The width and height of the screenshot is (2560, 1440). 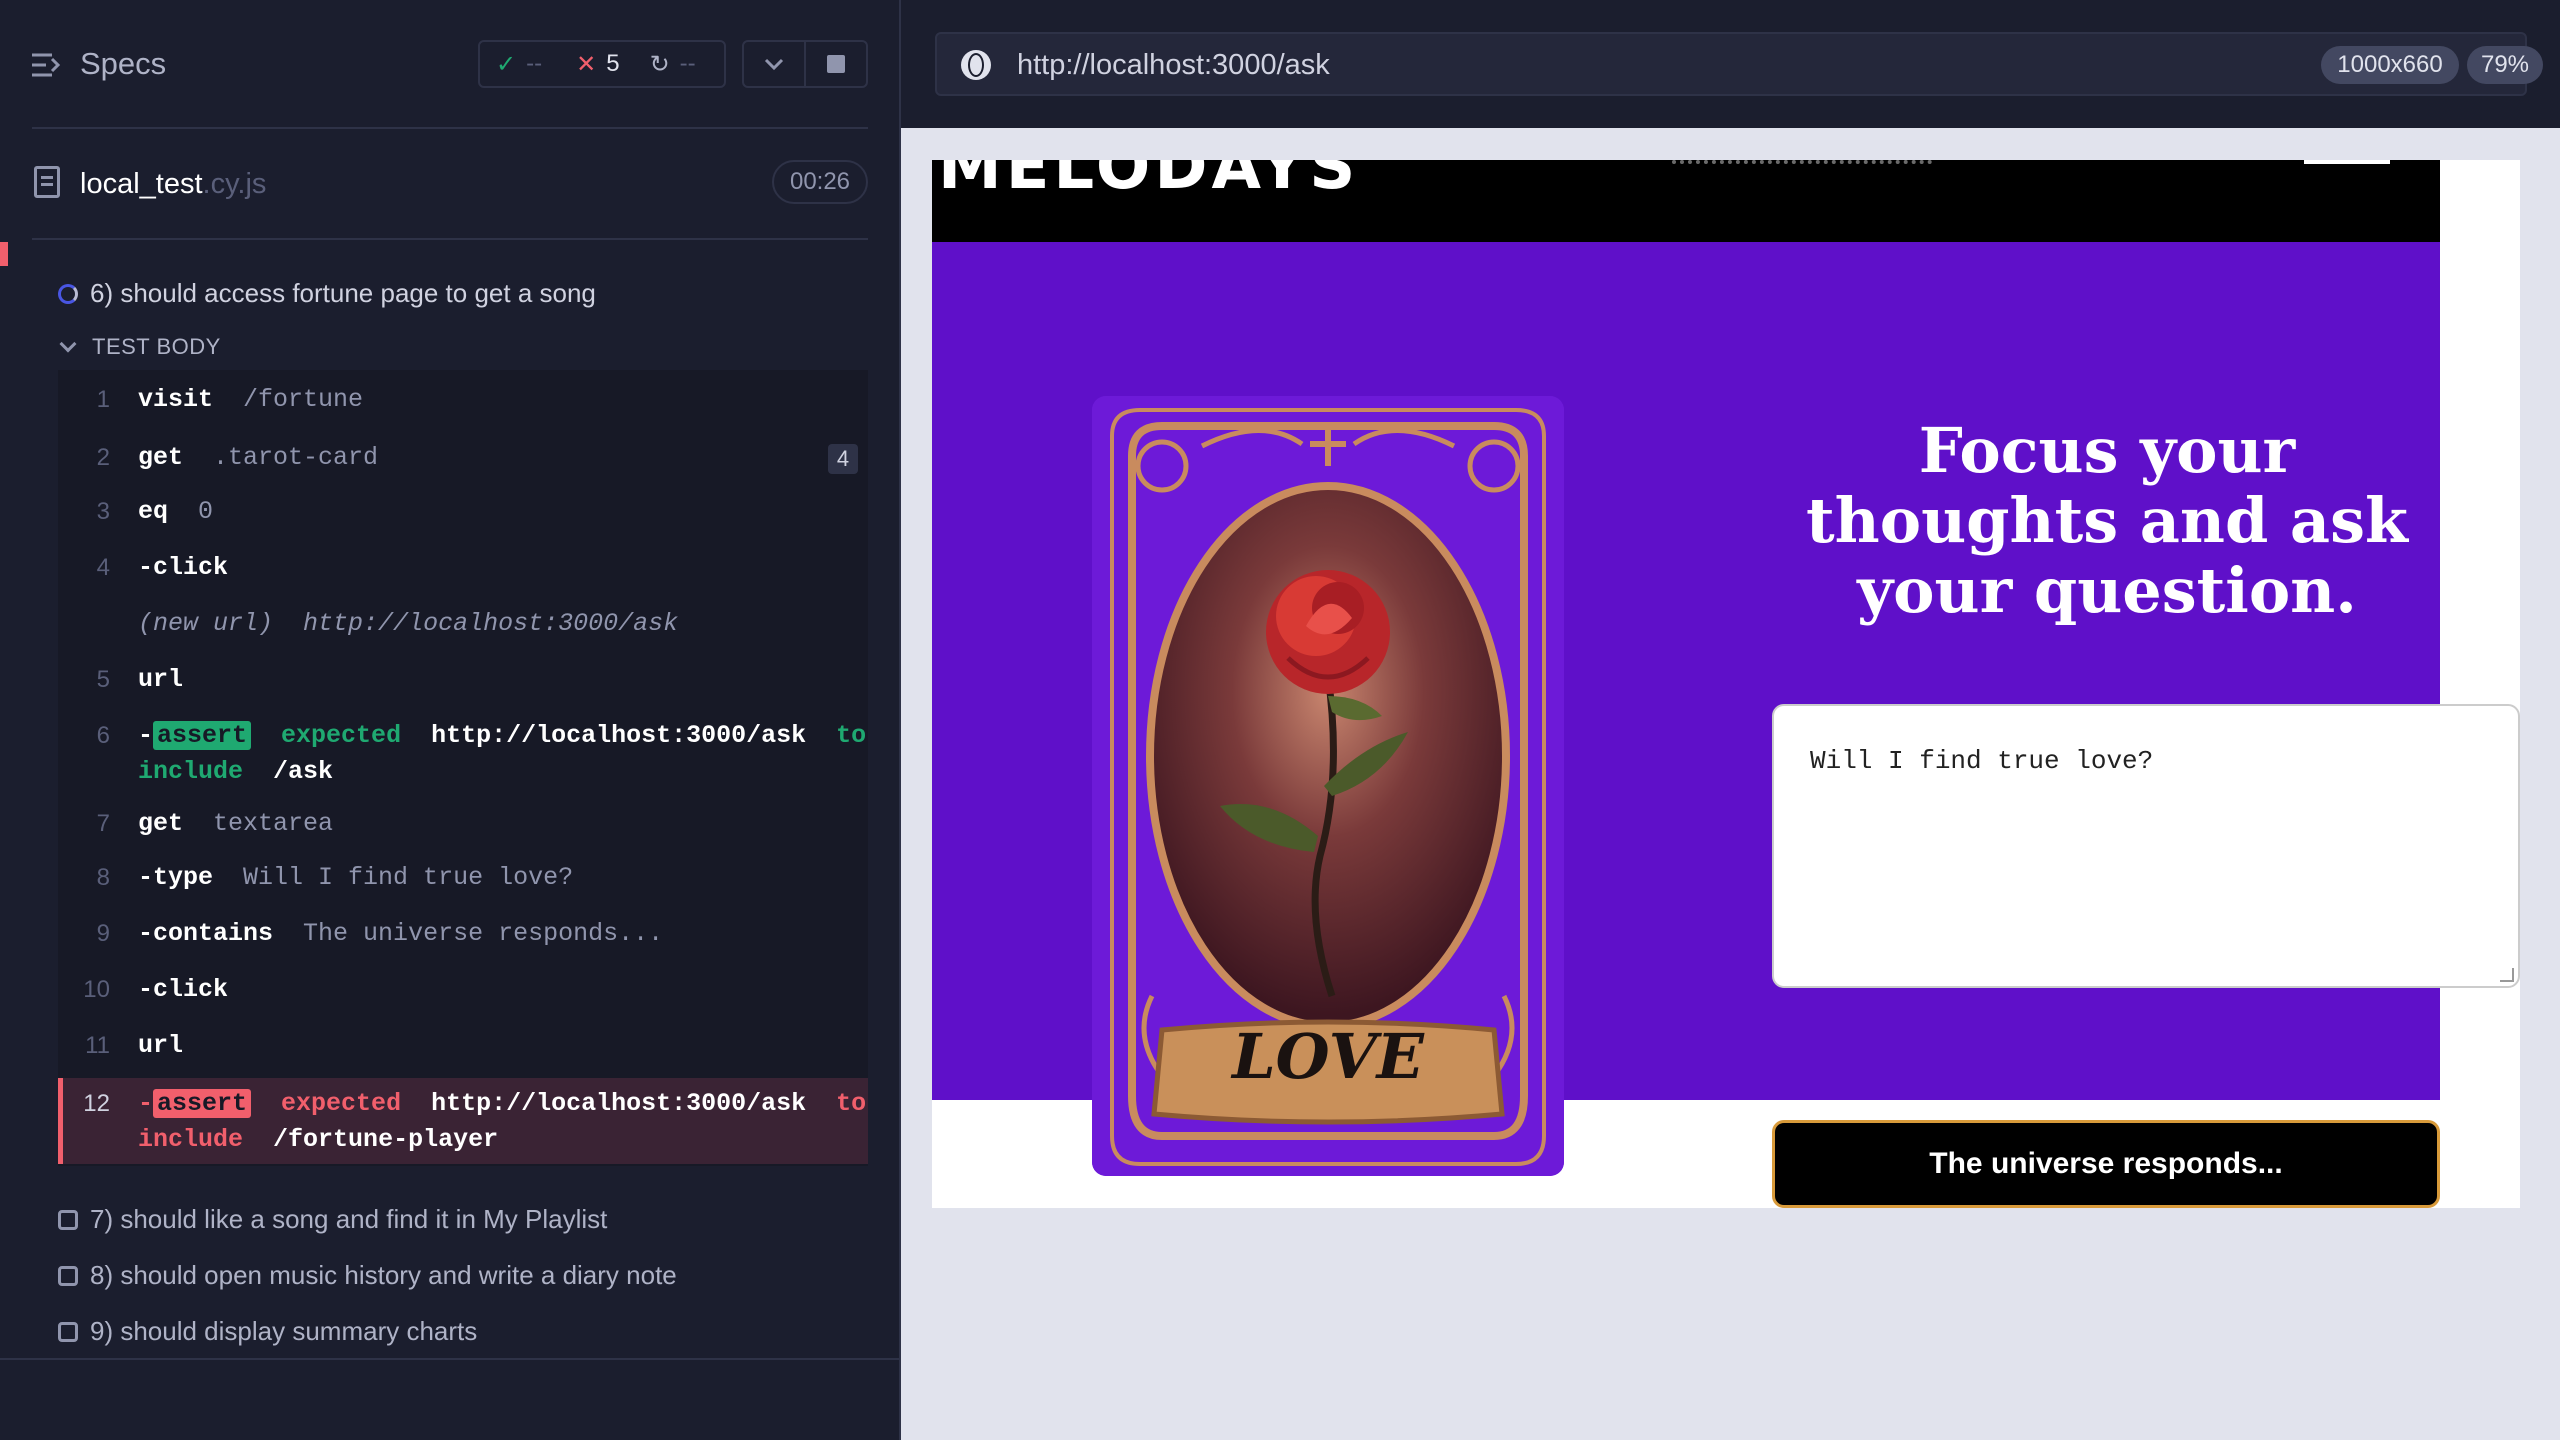 I want to click on running-spinner-icon, so click(x=68, y=293).